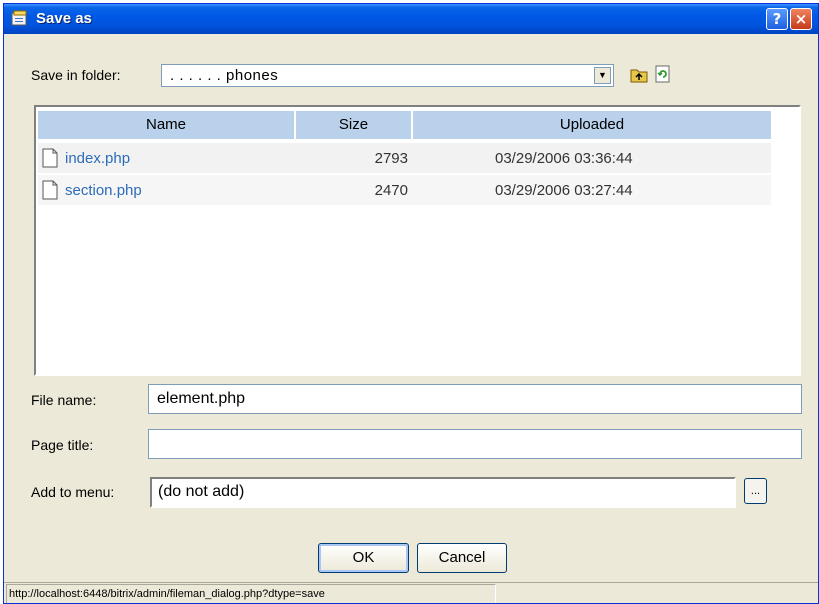 Image resolution: width=819 pixels, height=604 pixels. Describe the element at coordinates (462, 558) in the screenshot. I see `cancel-button: Cancel` at that location.